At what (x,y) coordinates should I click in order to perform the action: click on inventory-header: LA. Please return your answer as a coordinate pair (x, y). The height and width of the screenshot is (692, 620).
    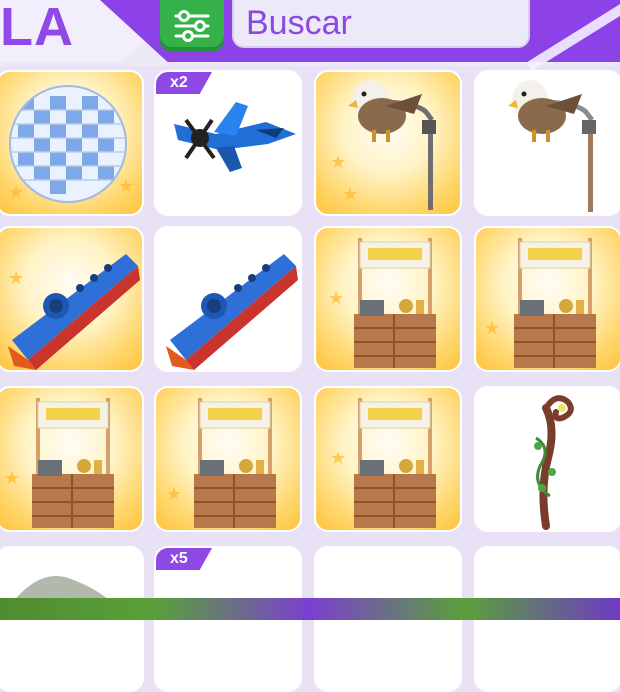
    Looking at the image, I should click on (310, 36).